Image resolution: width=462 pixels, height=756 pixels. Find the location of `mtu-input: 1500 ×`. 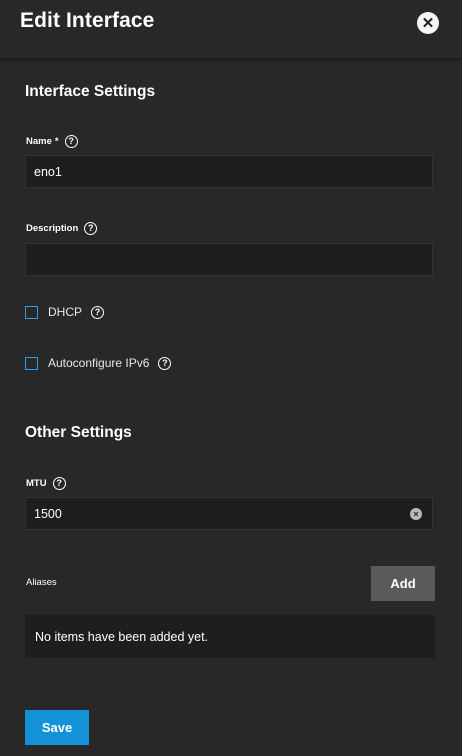

mtu-input: 1500 × is located at coordinates (229, 513).